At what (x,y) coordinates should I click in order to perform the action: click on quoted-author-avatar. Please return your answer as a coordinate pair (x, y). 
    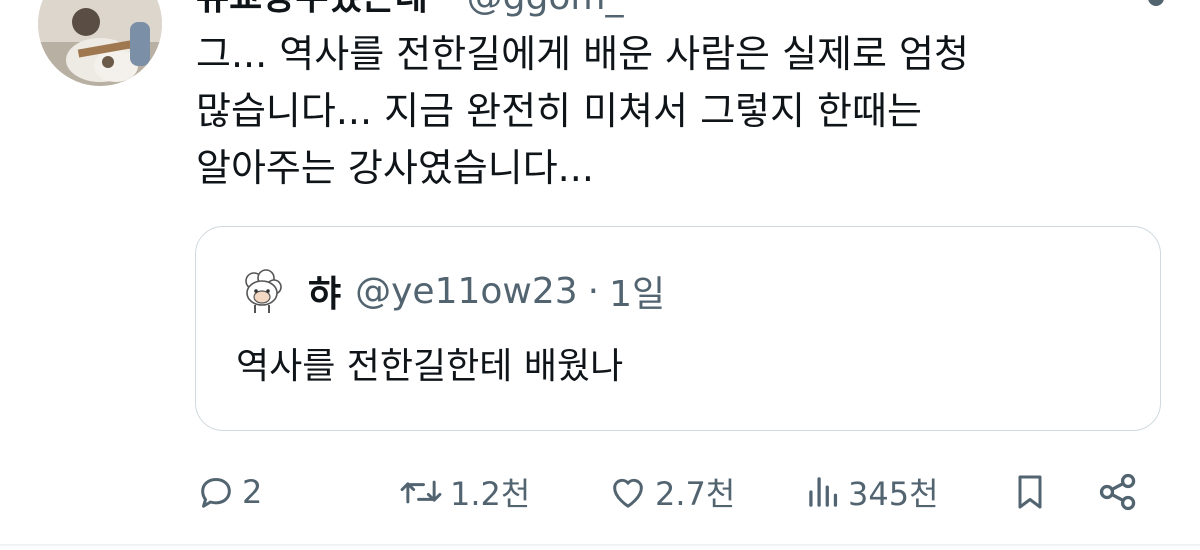
    Looking at the image, I should click on (262, 291).